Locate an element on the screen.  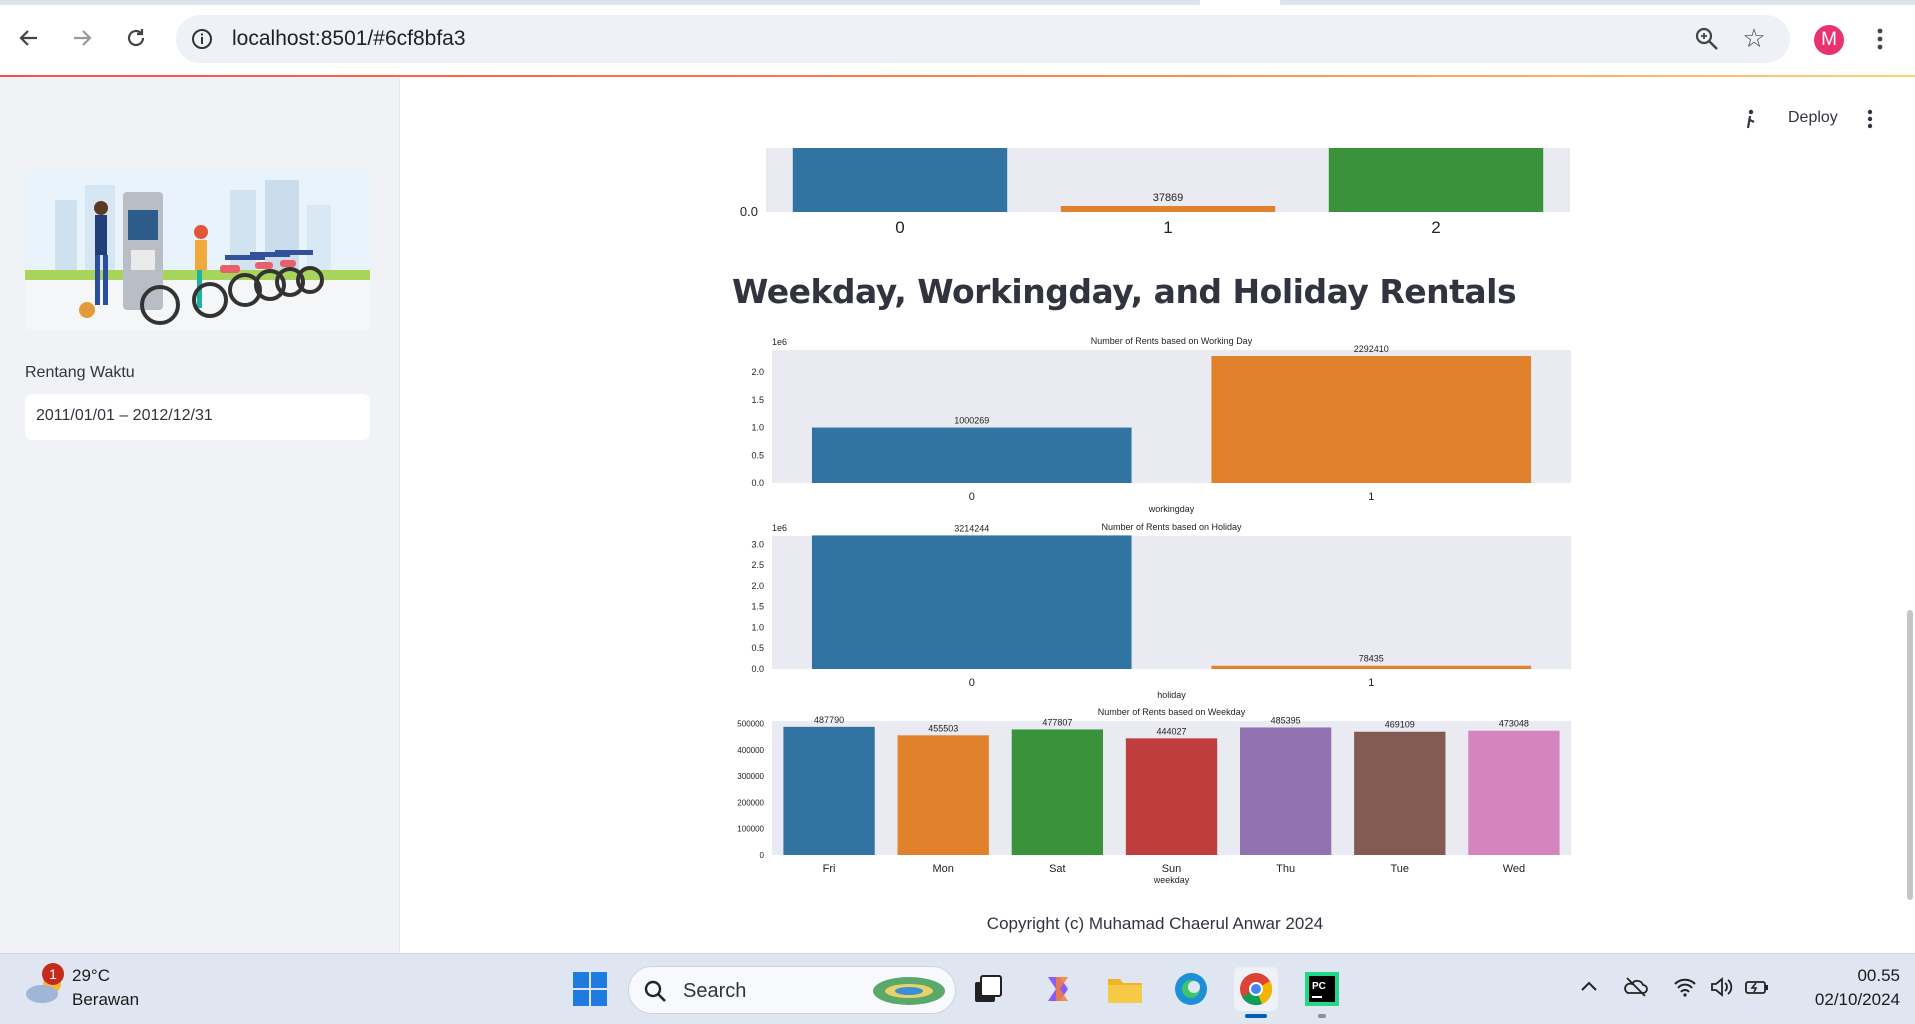
x-tick-label: Sun is located at coordinates (1172, 869).